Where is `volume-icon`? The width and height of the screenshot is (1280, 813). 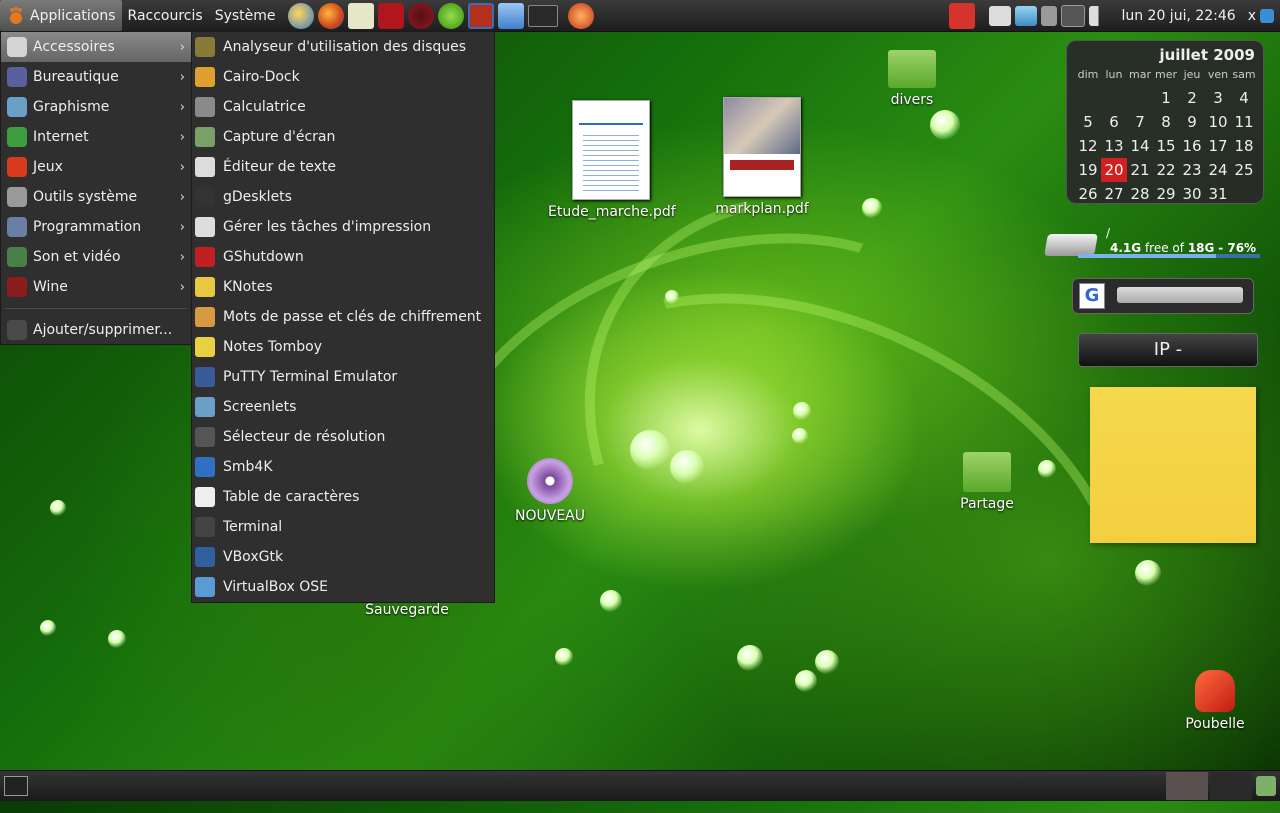
volume-icon is located at coordinates (1101, 15).